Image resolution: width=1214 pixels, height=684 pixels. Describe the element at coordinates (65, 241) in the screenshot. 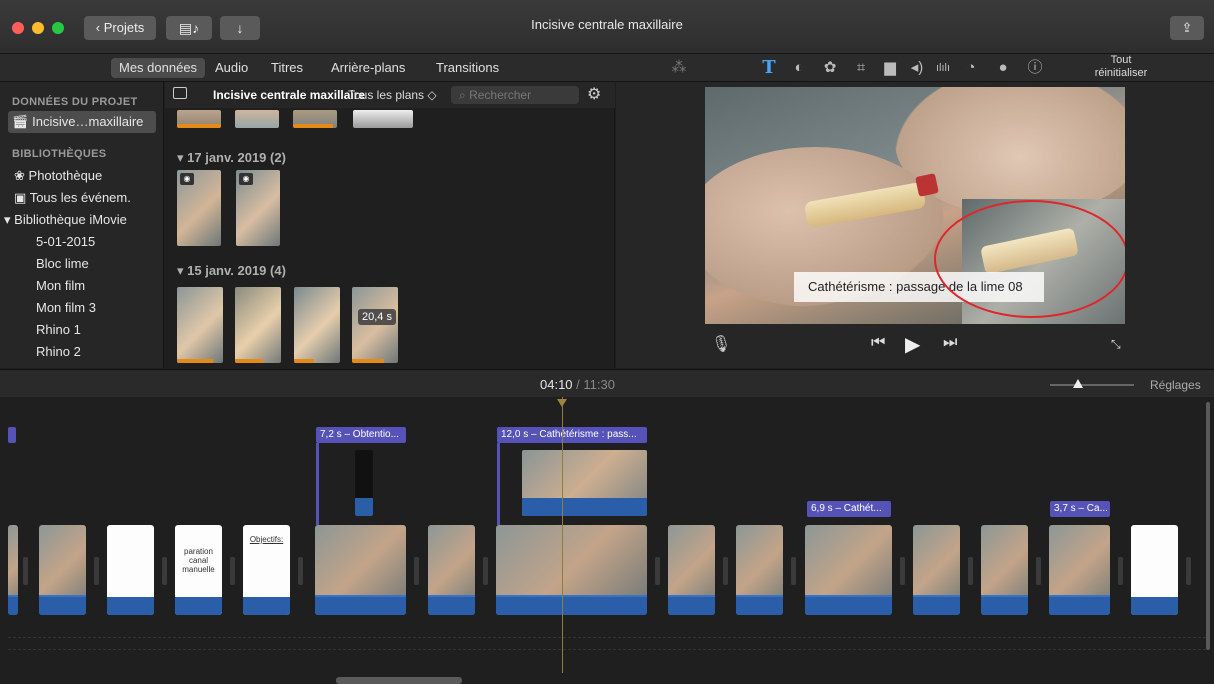

I see `sidebar-item-event: 5-01-2015` at that location.